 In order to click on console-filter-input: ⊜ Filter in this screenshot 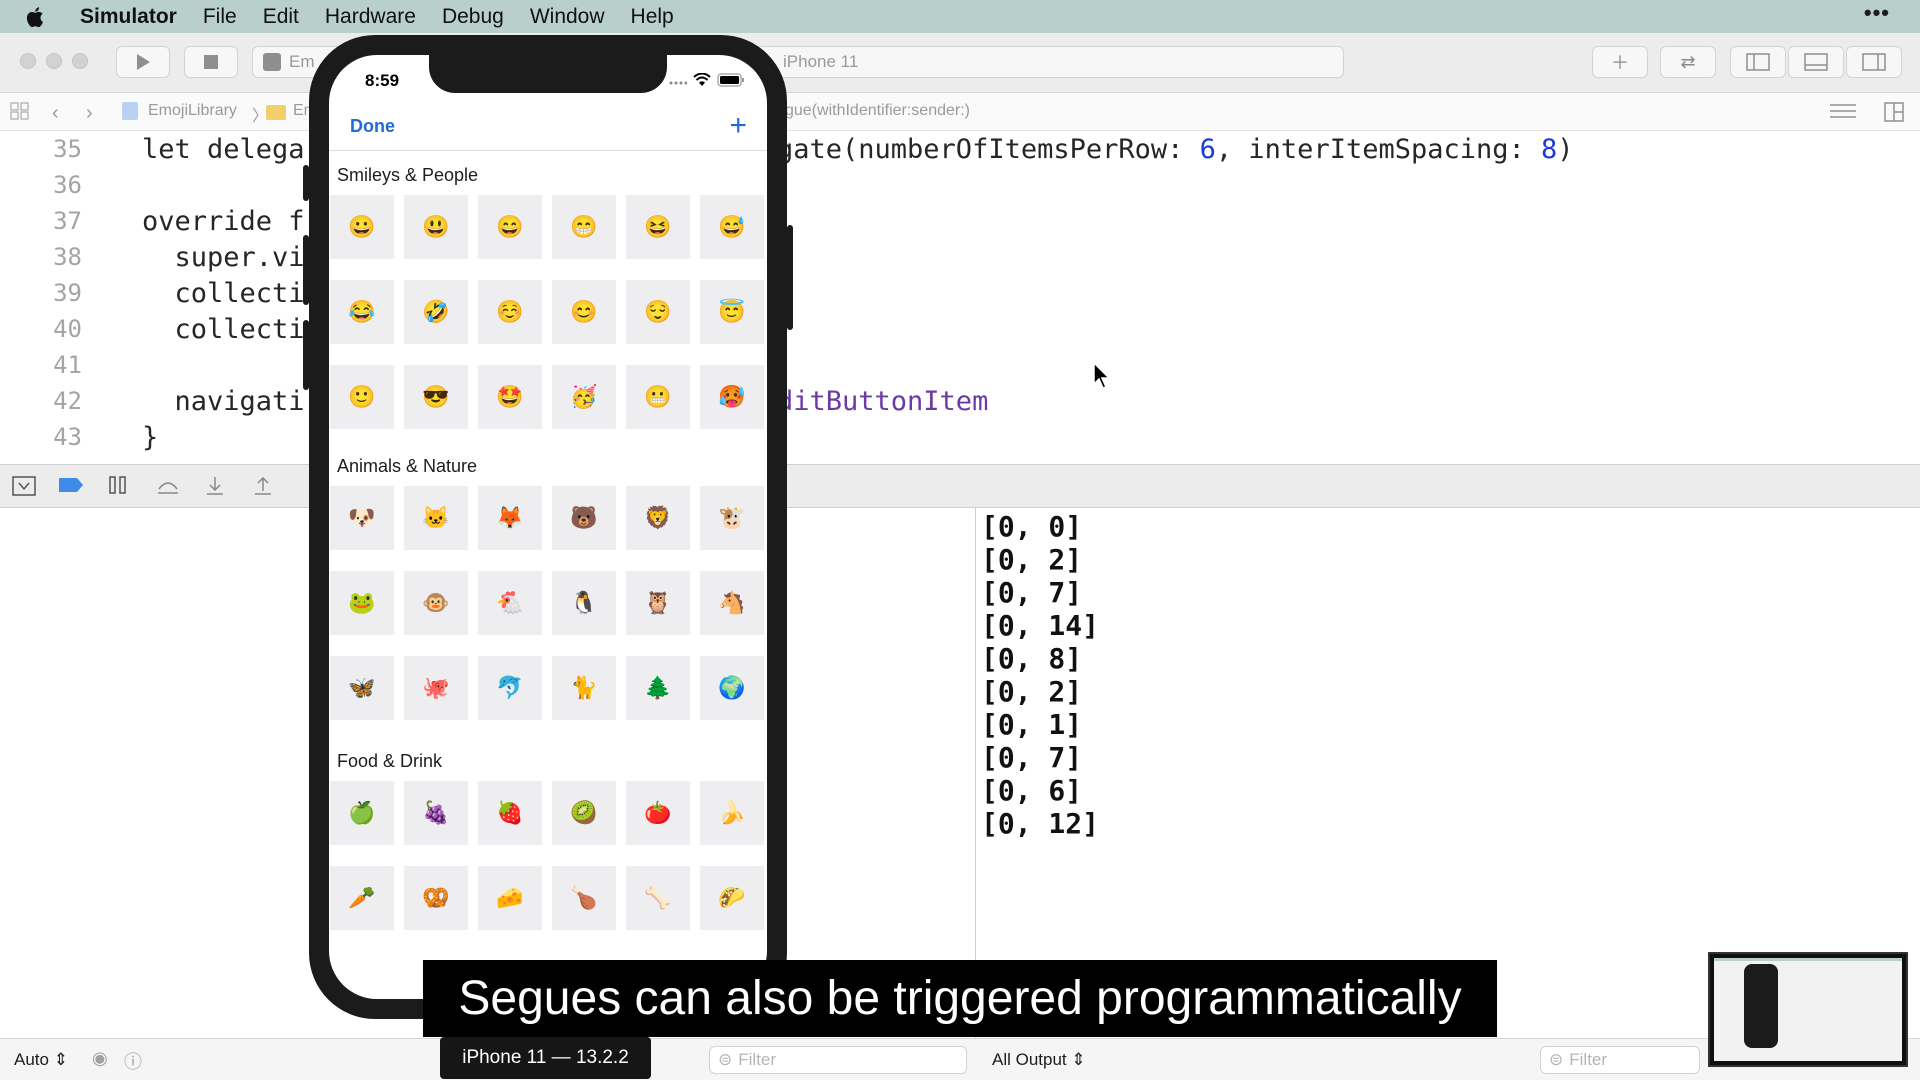, I will do `click(1620, 1060)`.